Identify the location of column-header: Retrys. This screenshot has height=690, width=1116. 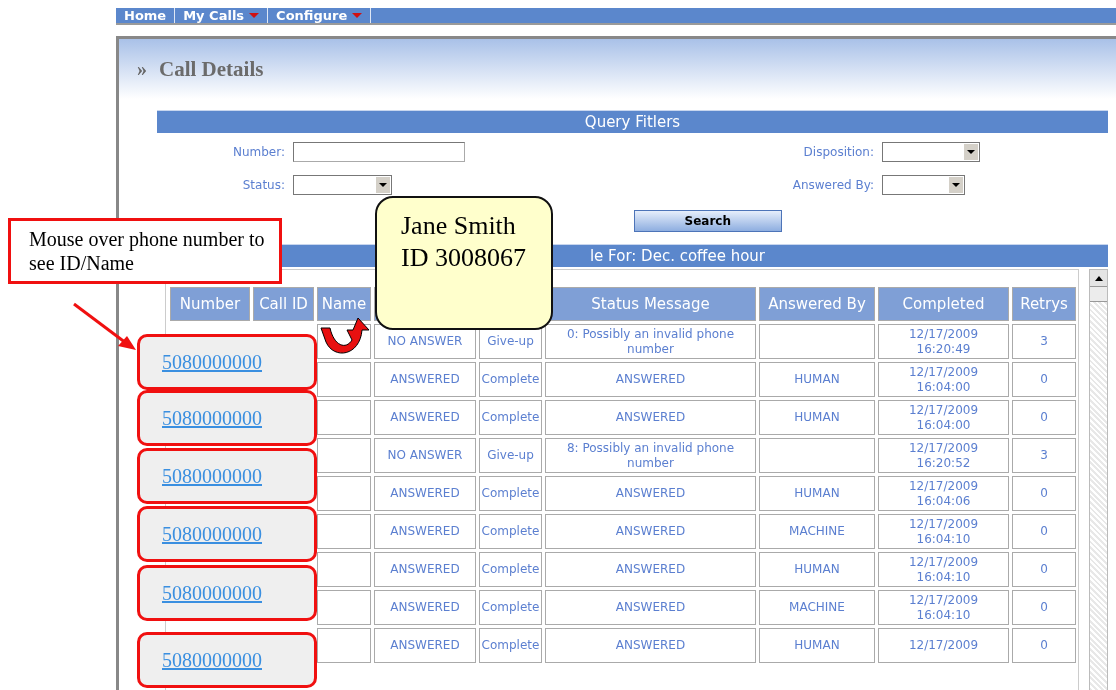
(1044, 304).